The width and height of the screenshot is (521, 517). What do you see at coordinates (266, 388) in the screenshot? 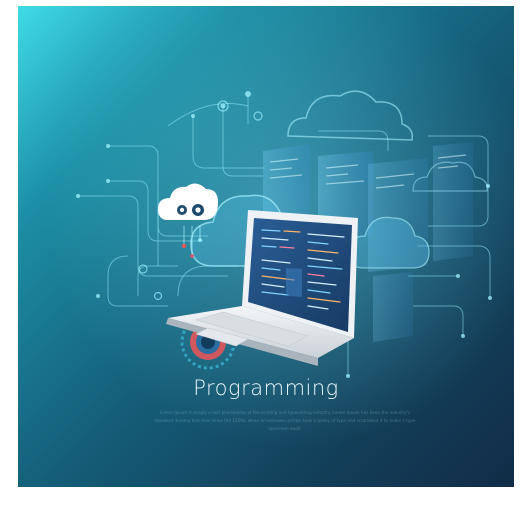
I see `poster-title: Programming` at bounding box center [266, 388].